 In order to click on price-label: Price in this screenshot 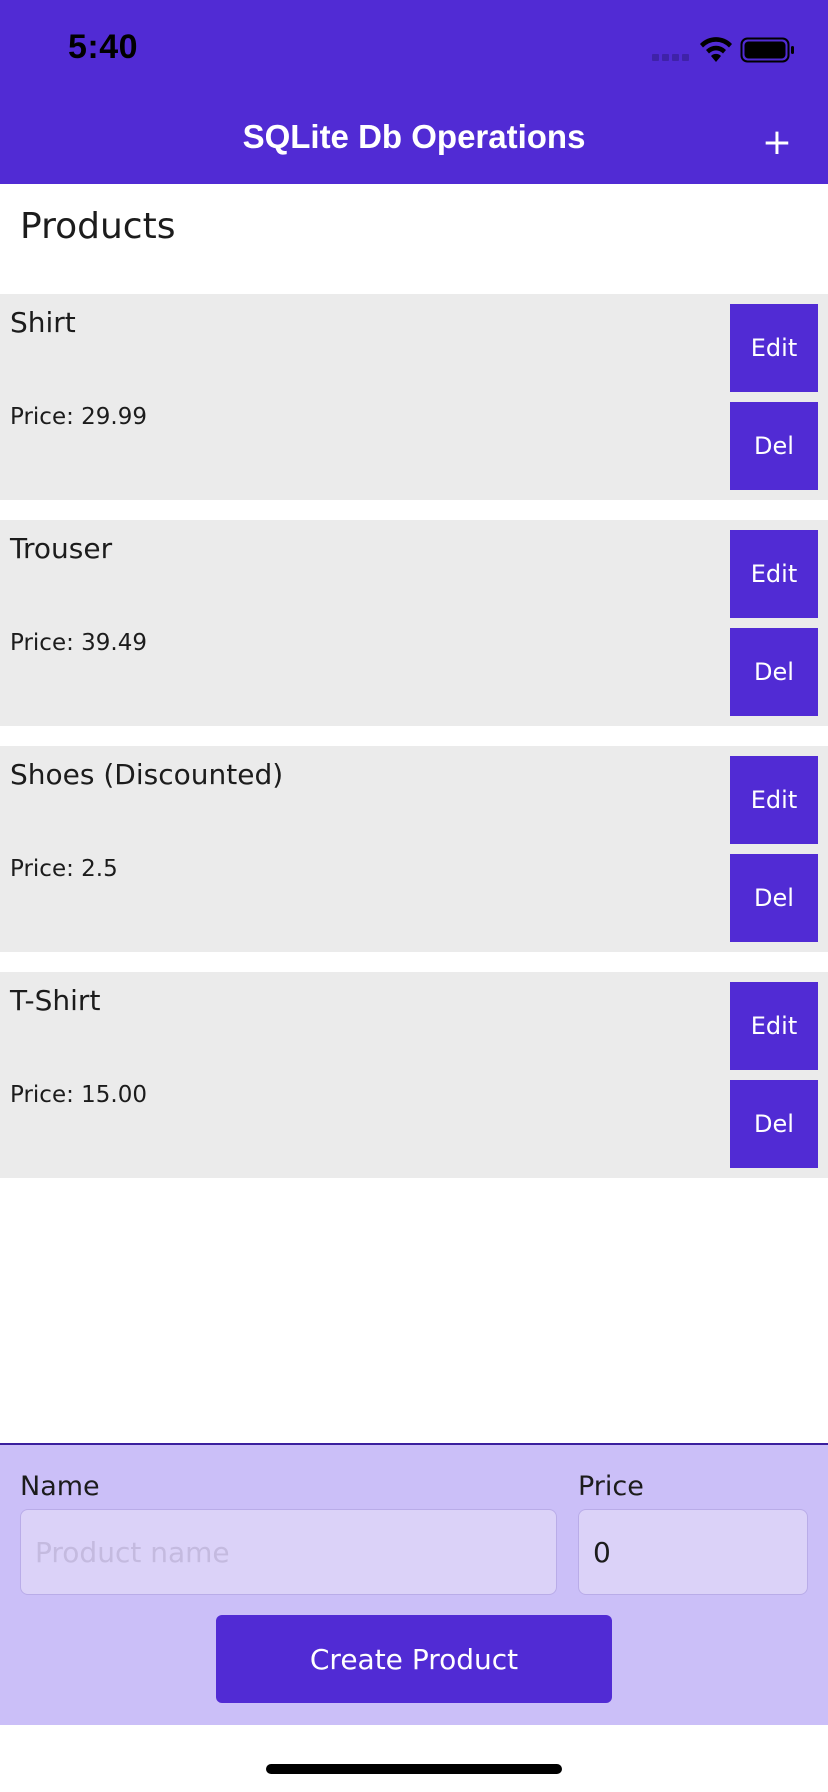, I will do `click(611, 1486)`.